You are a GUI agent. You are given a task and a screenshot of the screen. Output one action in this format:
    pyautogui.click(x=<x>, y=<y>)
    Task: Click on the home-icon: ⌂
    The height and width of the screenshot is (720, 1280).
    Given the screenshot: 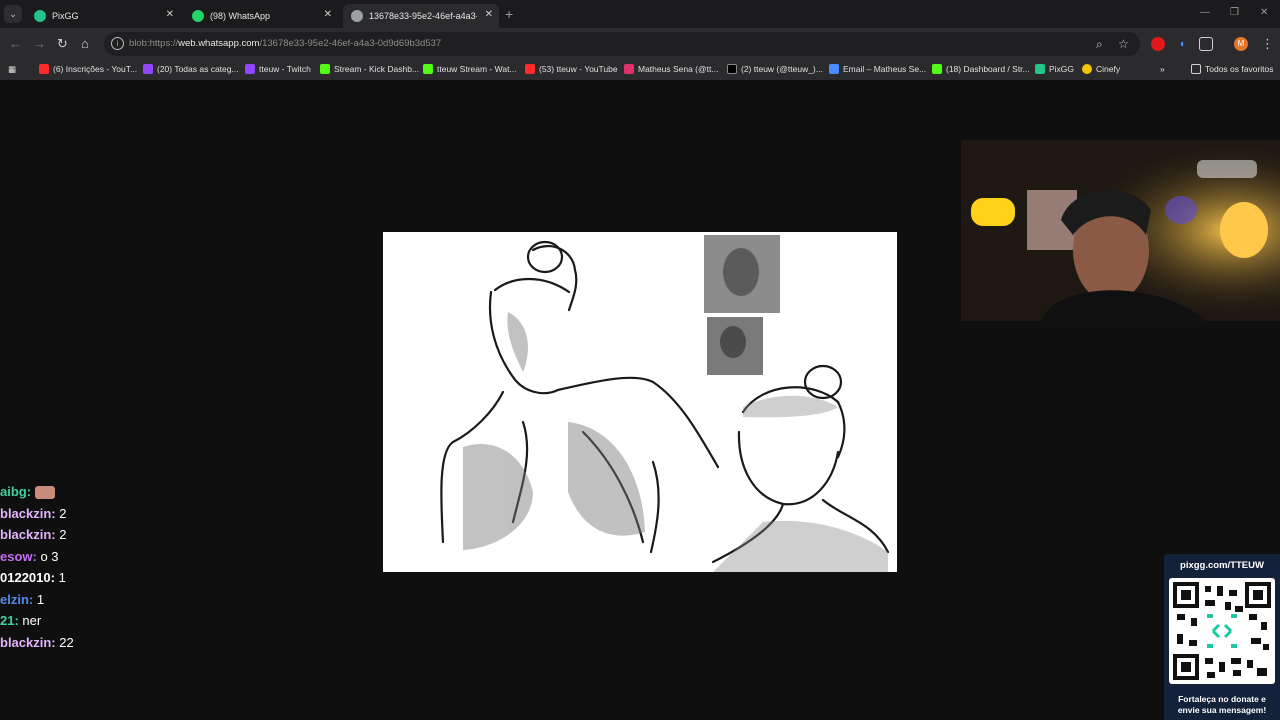 What is the action you would take?
    pyautogui.click(x=85, y=43)
    